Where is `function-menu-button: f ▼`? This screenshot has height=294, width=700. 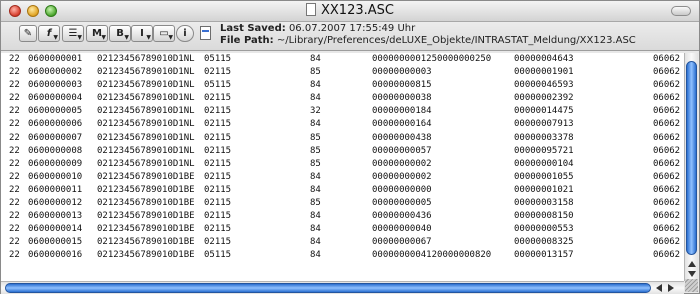
function-menu-button: f ▼ is located at coordinates (49, 33).